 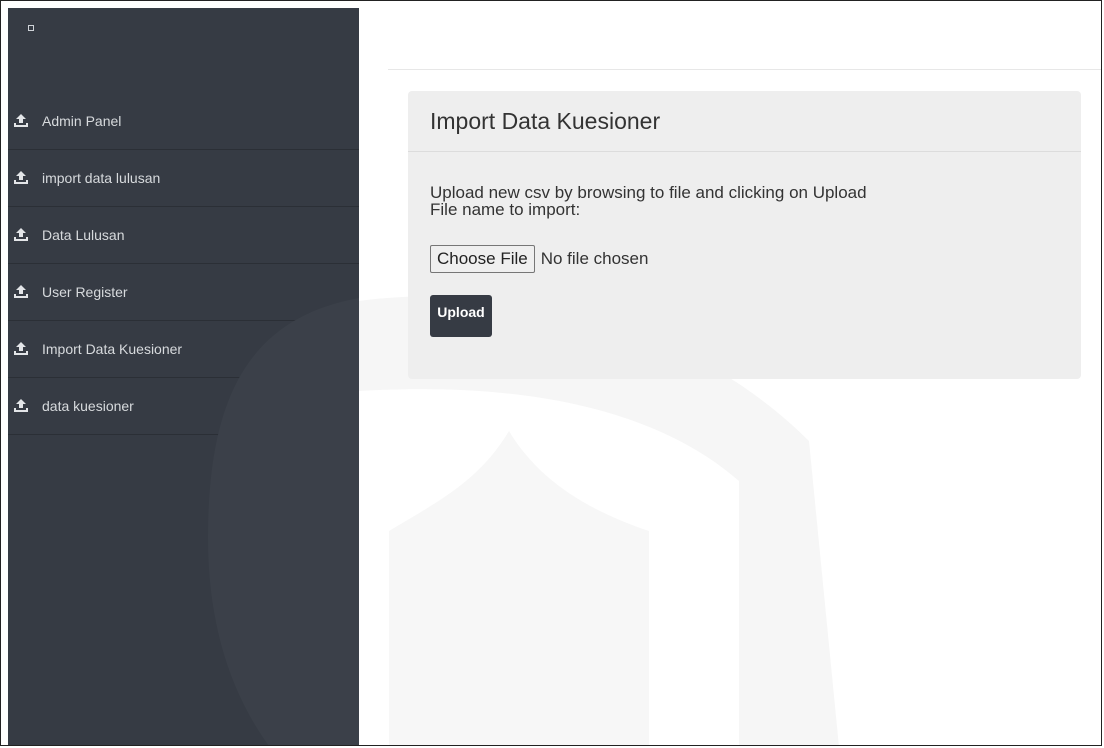 What do you see at coordinates (482, 259) in the screenshot?
I see `choose-file-button: Choose File` at bounding box center [482, 259].